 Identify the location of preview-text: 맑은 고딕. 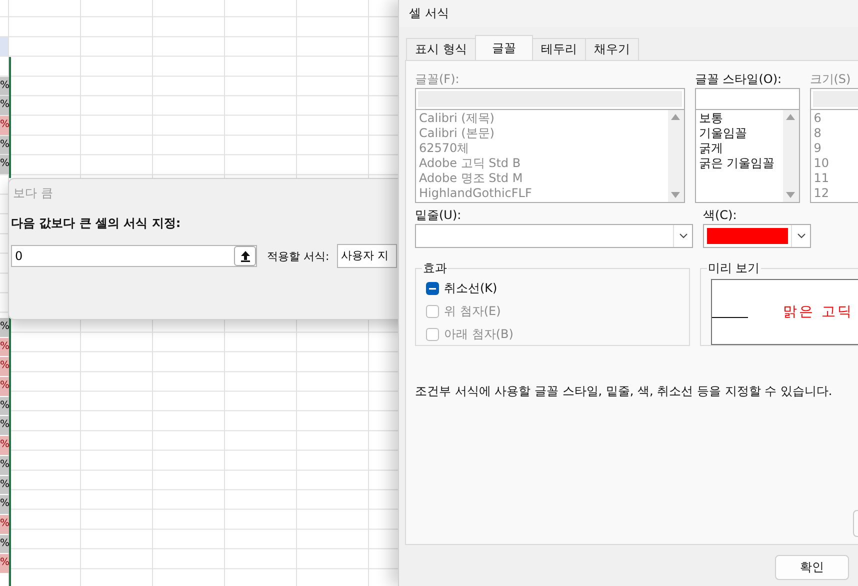
(818, 312).